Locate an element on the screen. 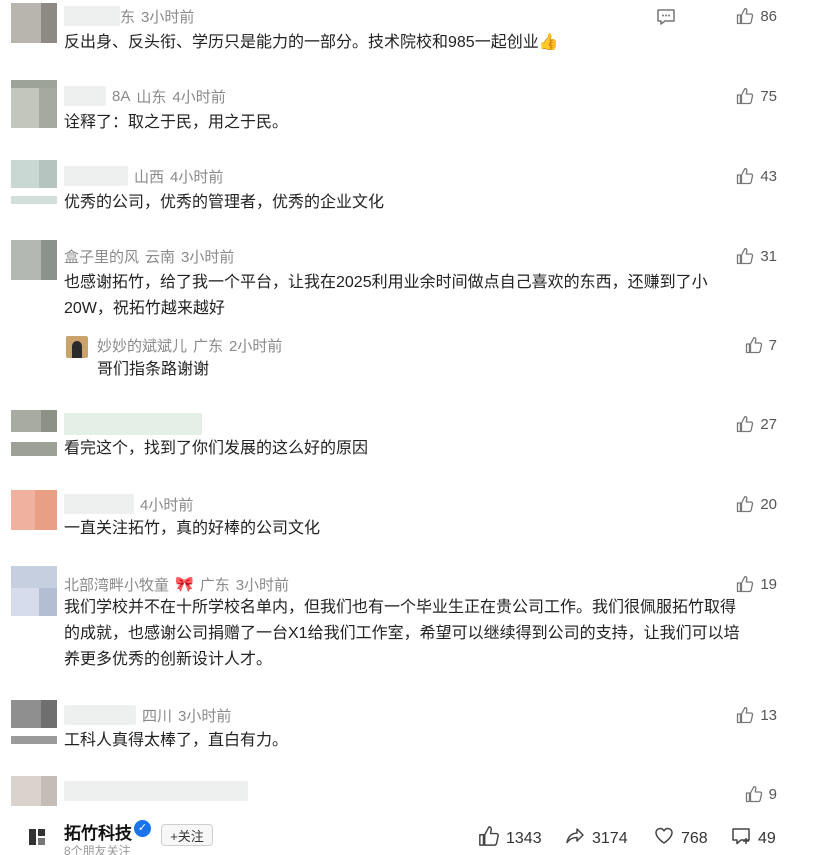 This screenshot has height=855, width=814. comment-meta: 盒子里的风 云南 3小时前 is located at coordinates (149, 256).